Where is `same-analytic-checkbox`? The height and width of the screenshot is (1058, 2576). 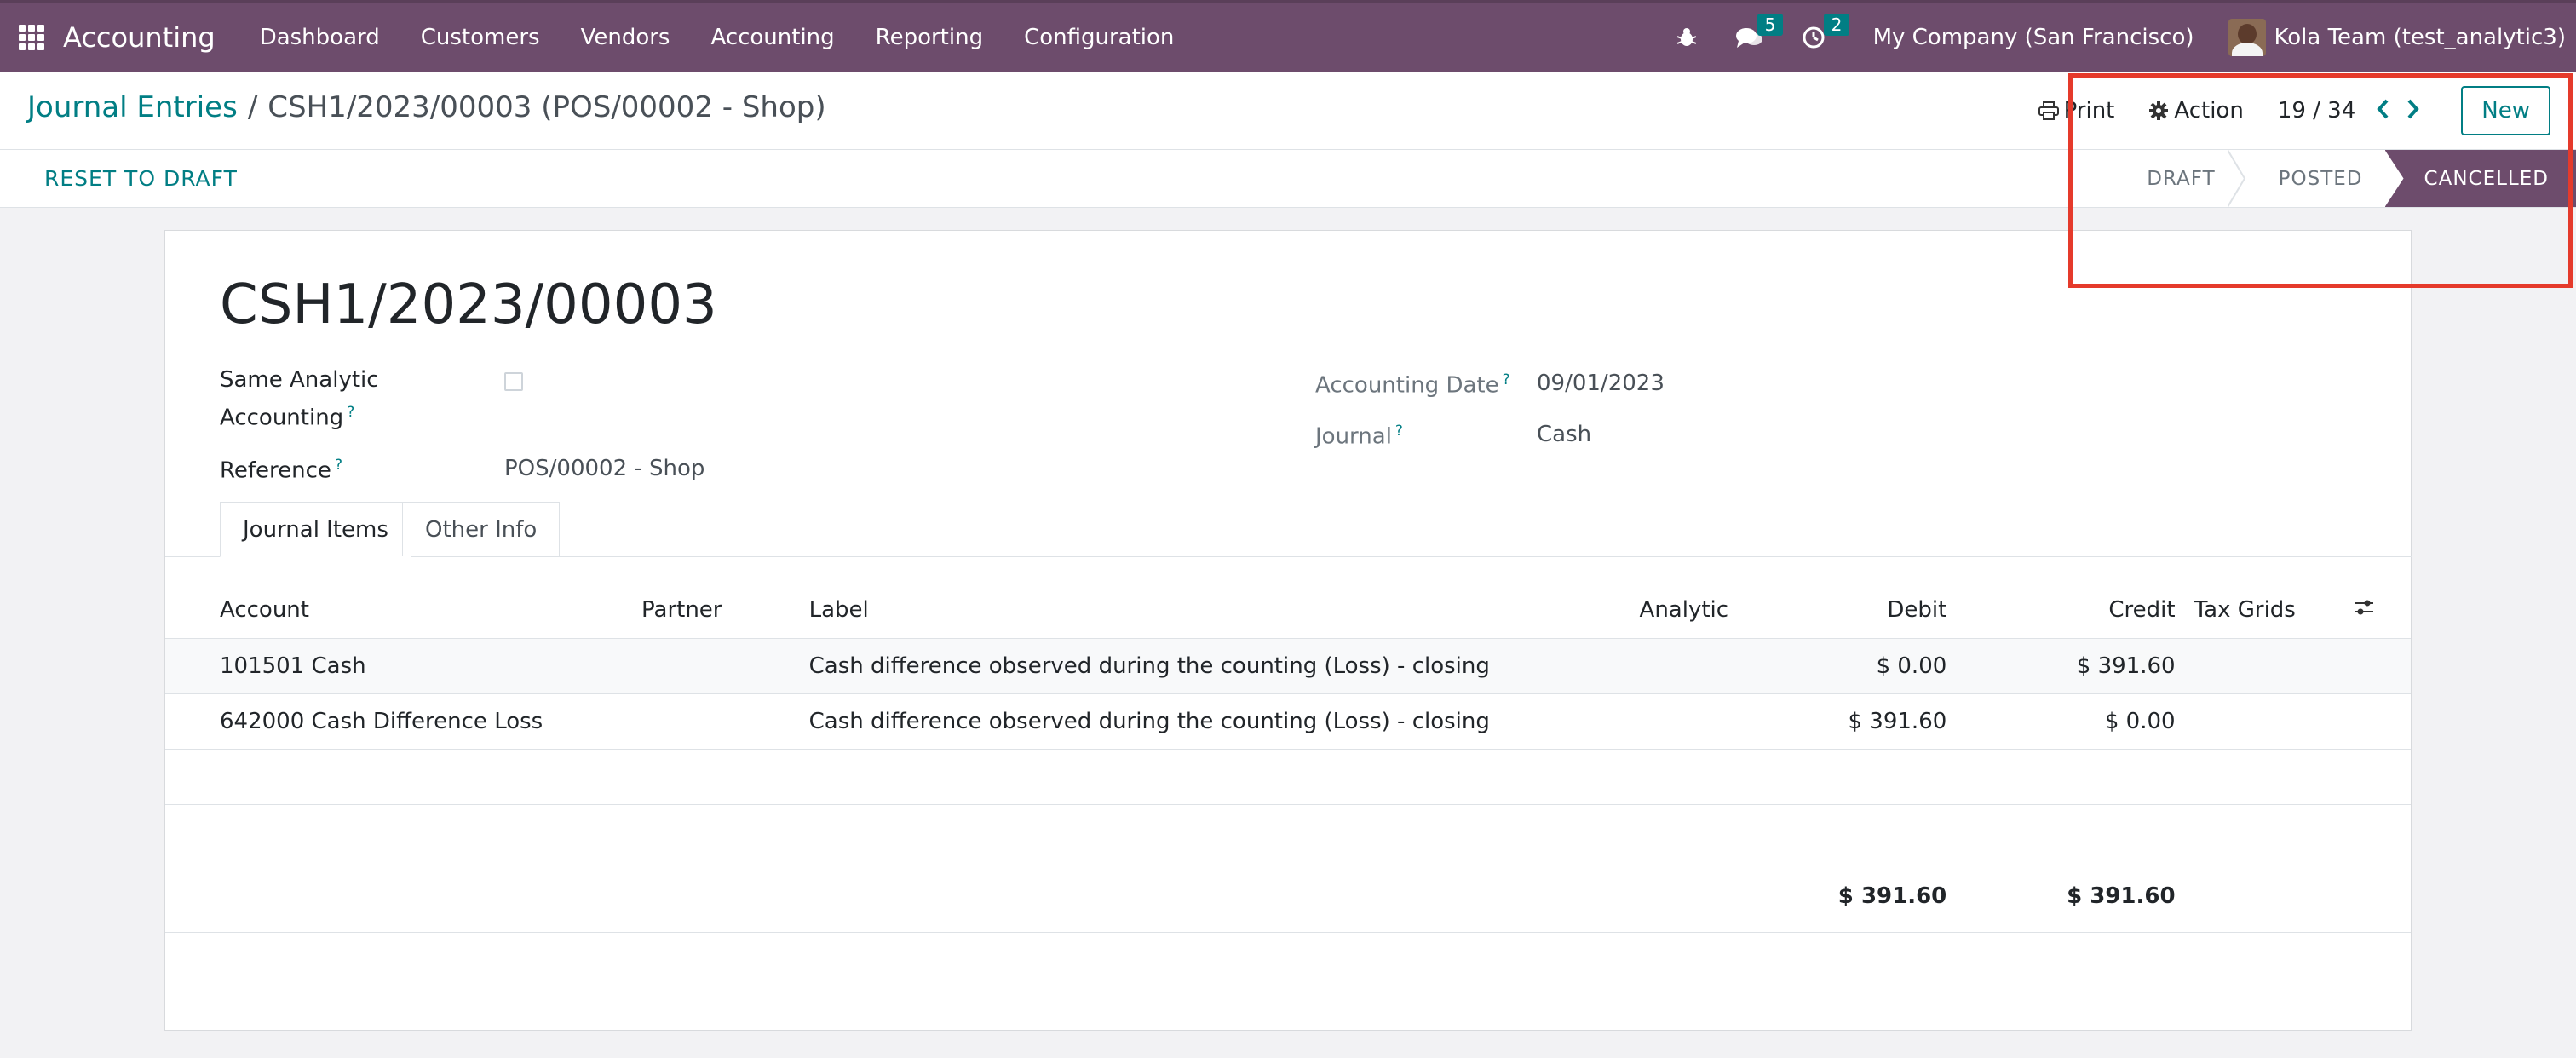
same-analytic-checkbox is located at coordinates (513, 382).